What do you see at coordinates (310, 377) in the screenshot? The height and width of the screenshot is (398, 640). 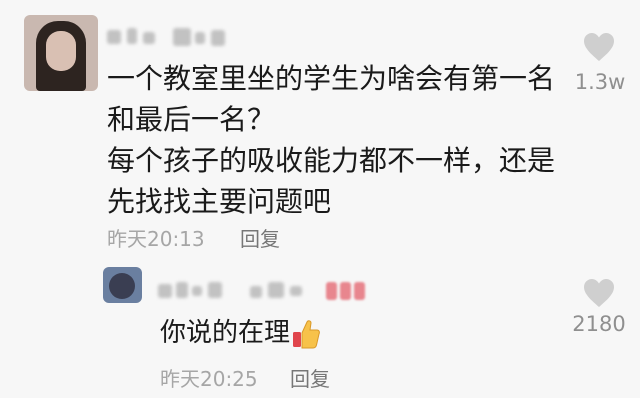 I see `reply-reply-button: 回复` at bounding box center [310, 377].